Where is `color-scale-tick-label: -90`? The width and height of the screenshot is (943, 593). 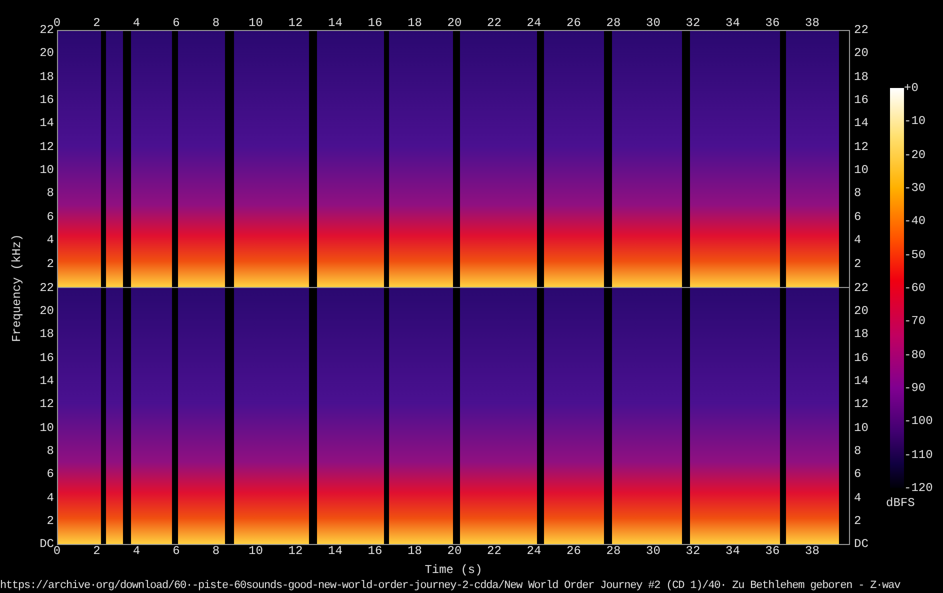 color-scale-tick-label: -90 is located at coordinates (915, 388).